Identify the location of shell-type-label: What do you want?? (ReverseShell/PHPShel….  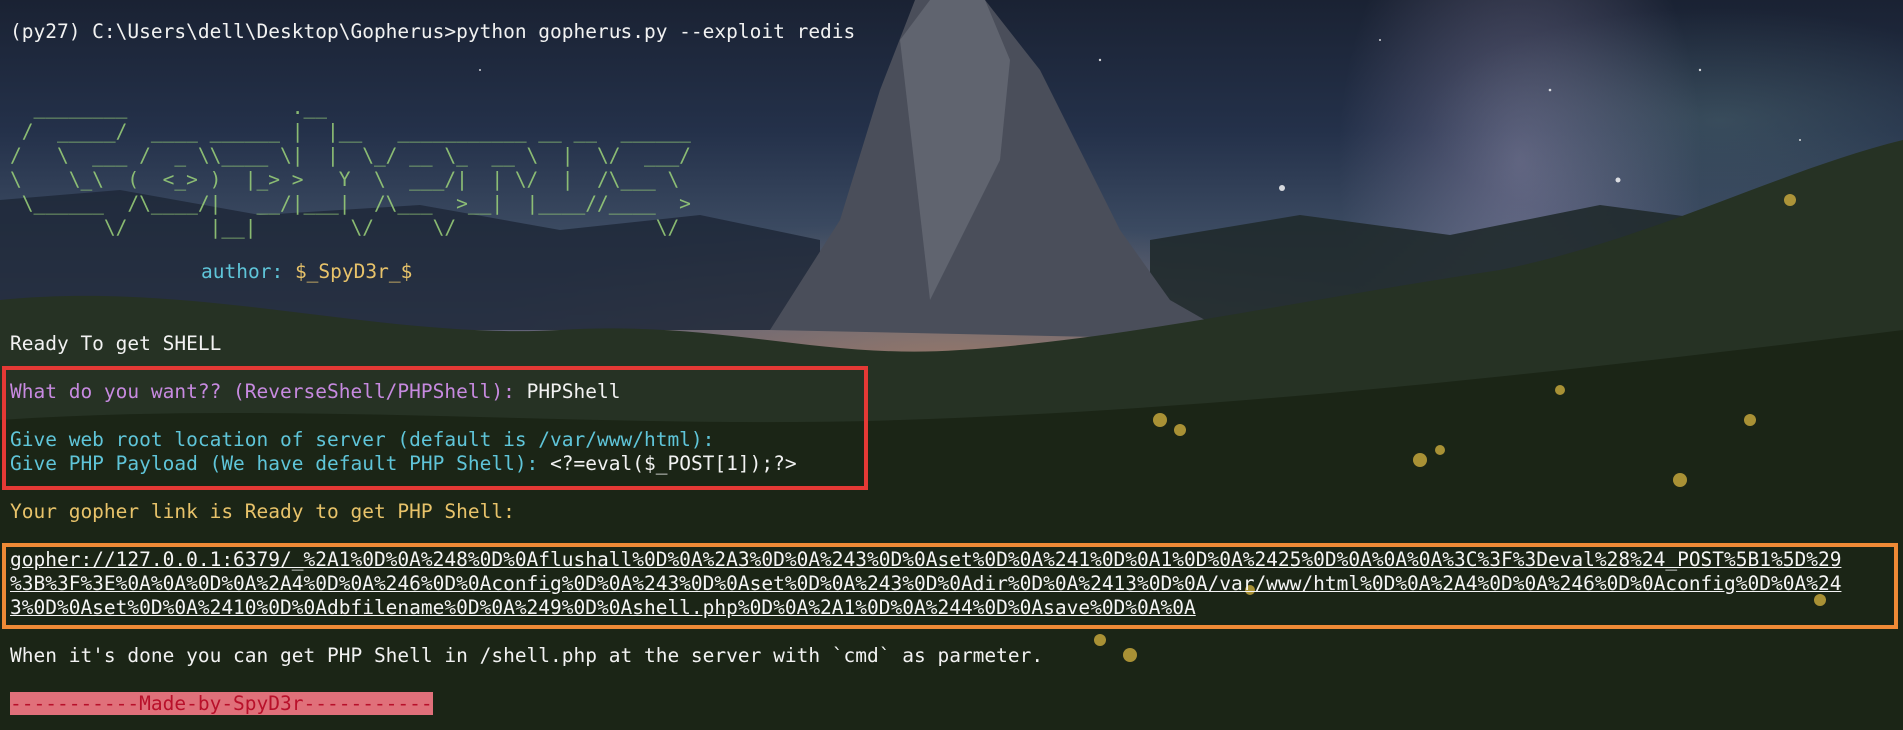
(262, 391).